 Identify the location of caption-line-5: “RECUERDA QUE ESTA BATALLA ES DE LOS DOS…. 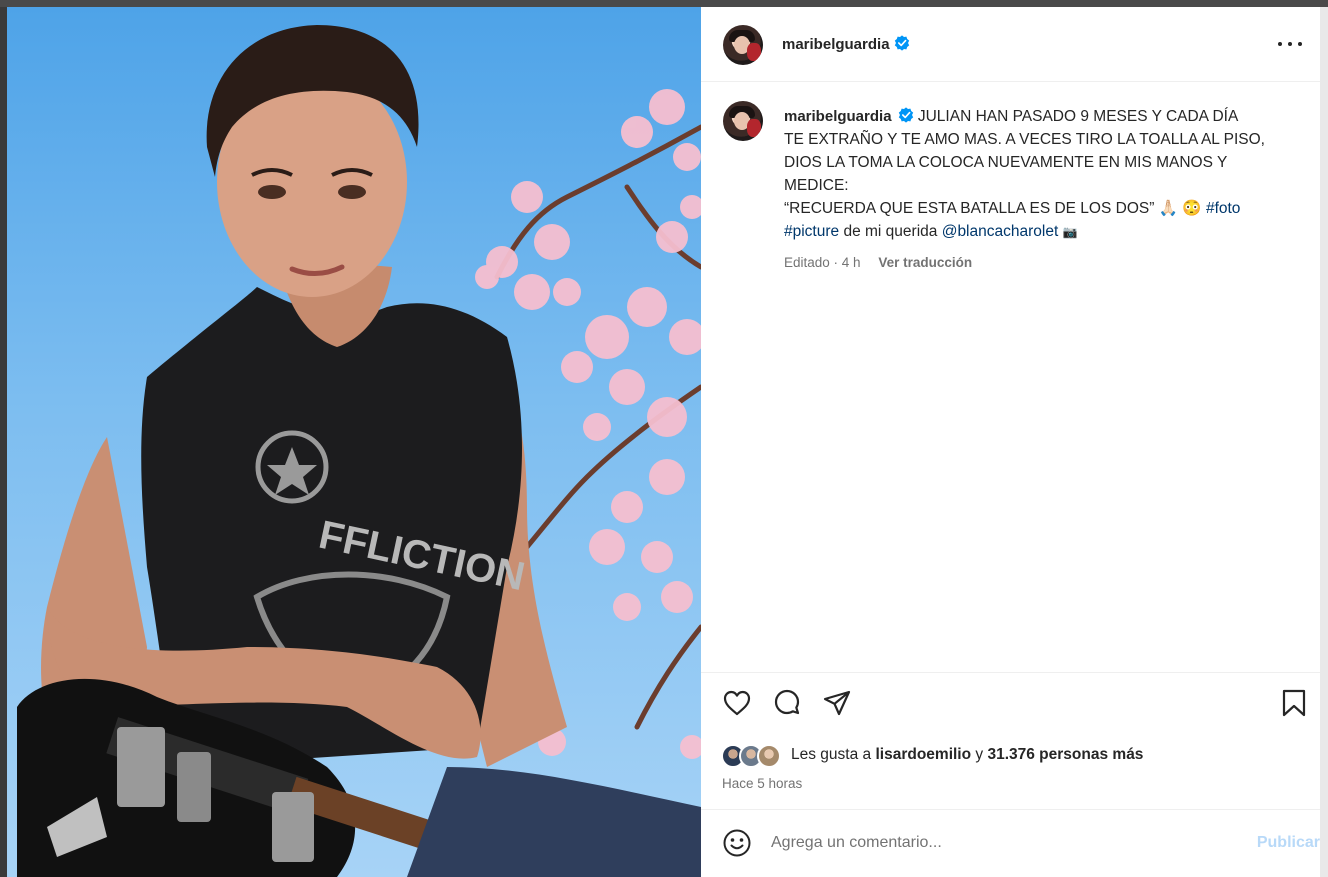
(969, 208).